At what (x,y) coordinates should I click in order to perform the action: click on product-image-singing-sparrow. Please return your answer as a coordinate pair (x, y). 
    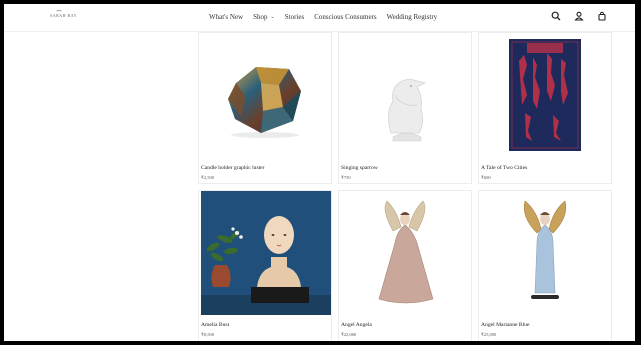
    Looking at the image, I should click on (406, 98).